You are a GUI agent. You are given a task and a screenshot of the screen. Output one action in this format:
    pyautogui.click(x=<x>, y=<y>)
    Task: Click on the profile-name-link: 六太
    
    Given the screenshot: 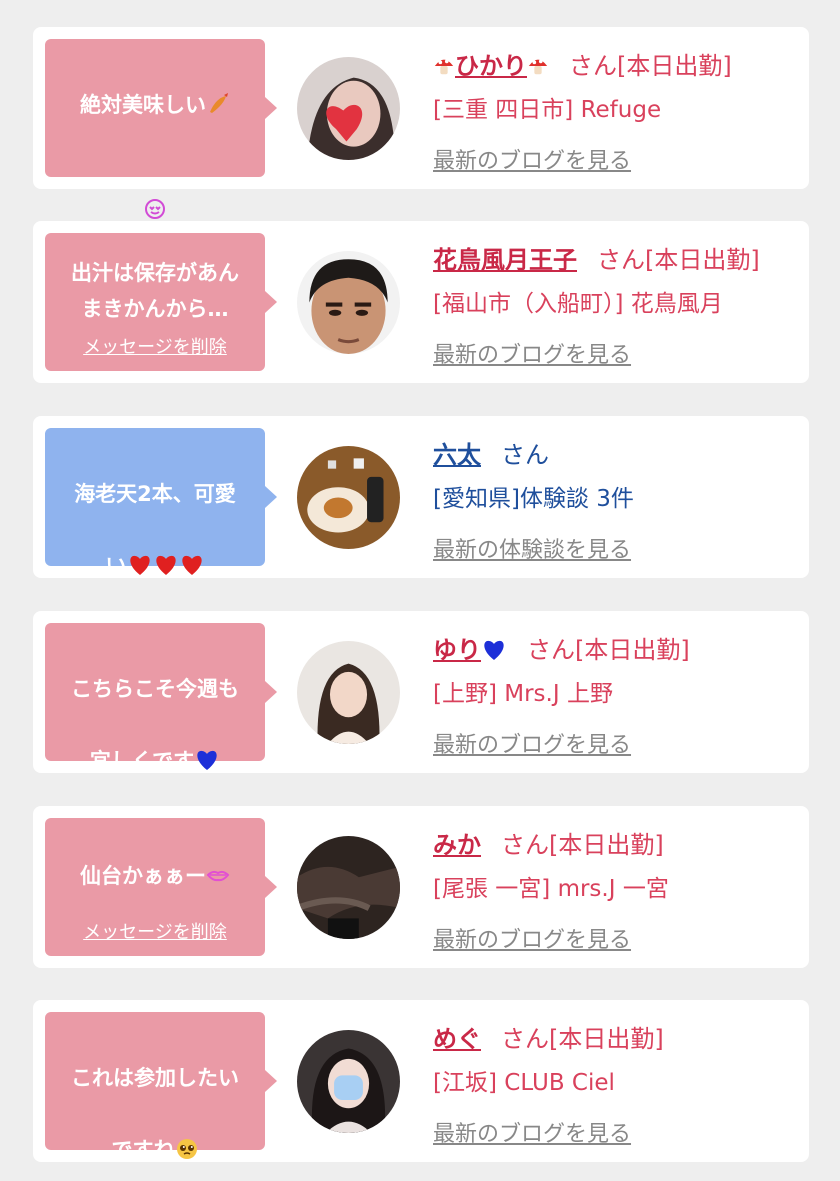 What is the action you would take?
    pyautogui.click(x=457, y=452)
    